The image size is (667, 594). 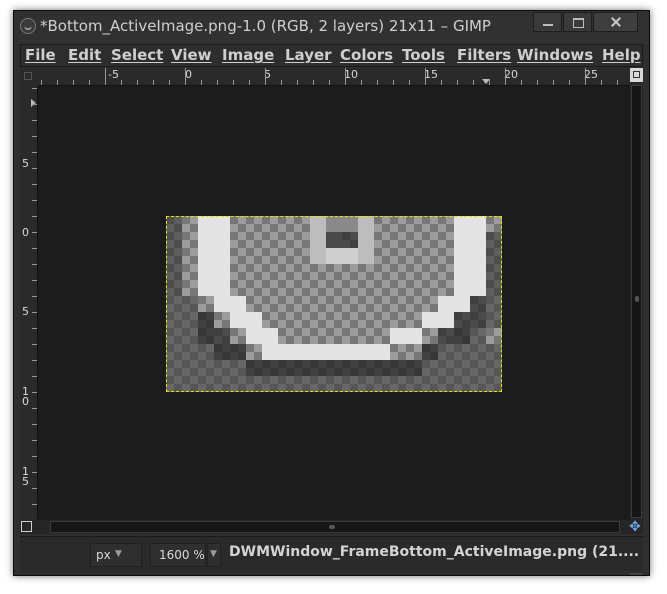 I want to click on image-pixels, so click(x=334, y=304).